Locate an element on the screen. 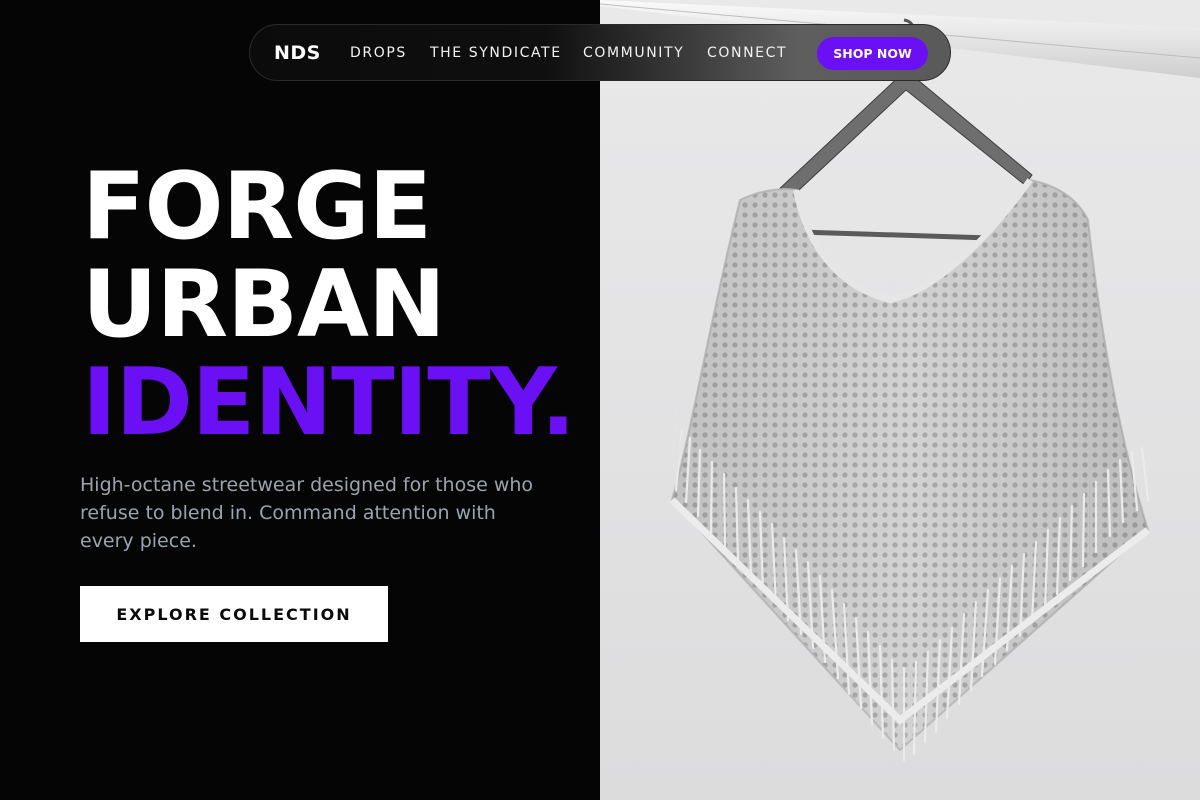 The height and width of the screenshot is (800, 1200). explore-collection-button: EXPLORE COLLECTION is located at coordinates (234, 614).